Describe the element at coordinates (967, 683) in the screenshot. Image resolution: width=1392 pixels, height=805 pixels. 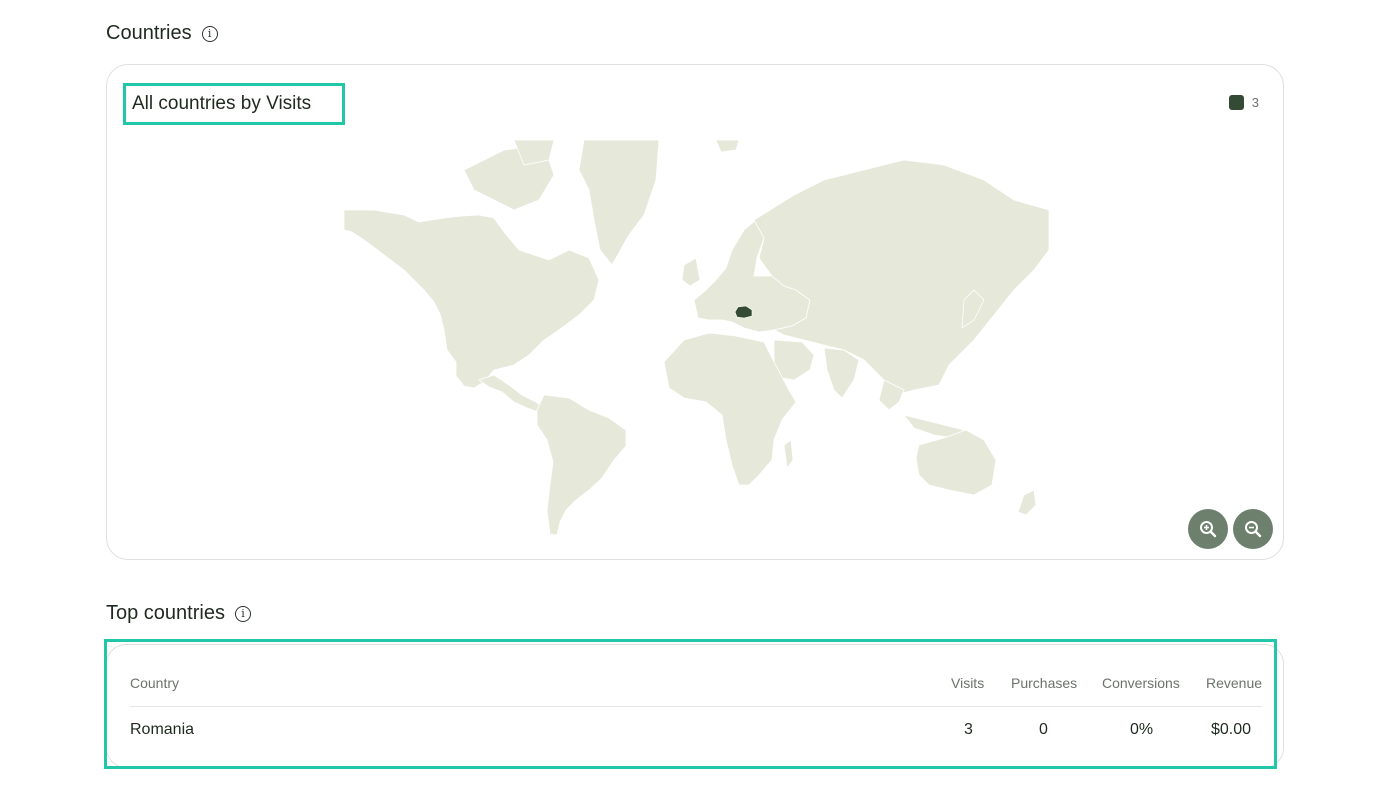
I see `column-header-visits: Visits` at that location.